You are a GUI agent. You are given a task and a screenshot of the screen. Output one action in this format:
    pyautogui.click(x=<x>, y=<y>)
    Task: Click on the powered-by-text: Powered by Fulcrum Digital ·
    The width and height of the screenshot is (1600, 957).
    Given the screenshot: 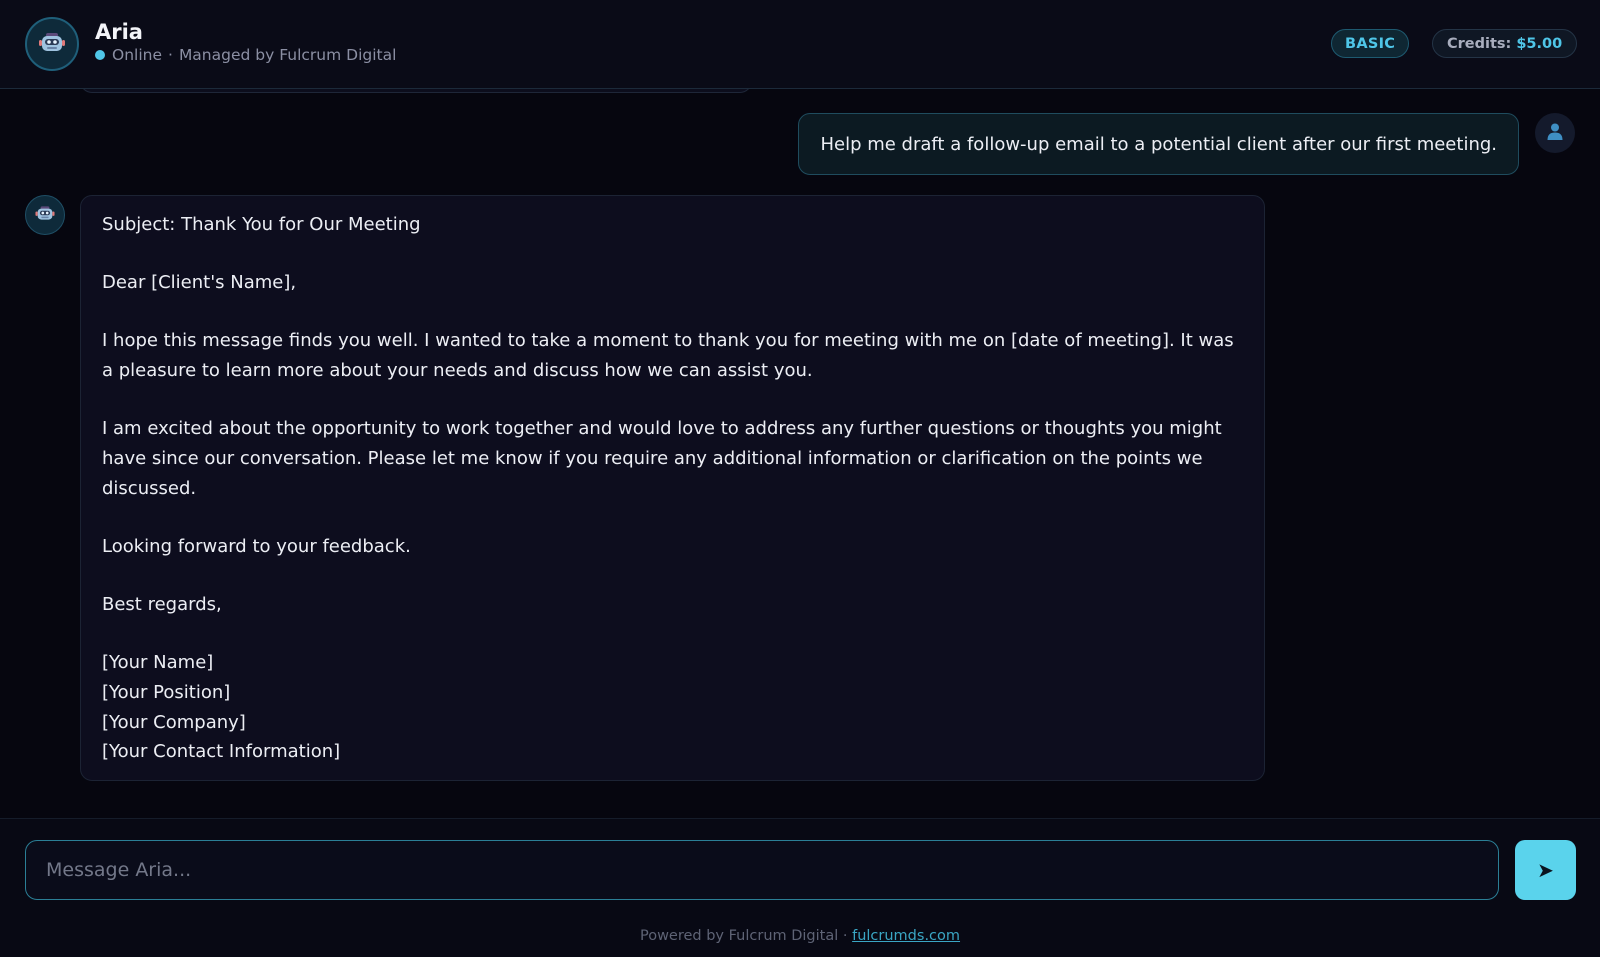 What is the action you would take?
    pyautogui.click(x=743, y=936)
    